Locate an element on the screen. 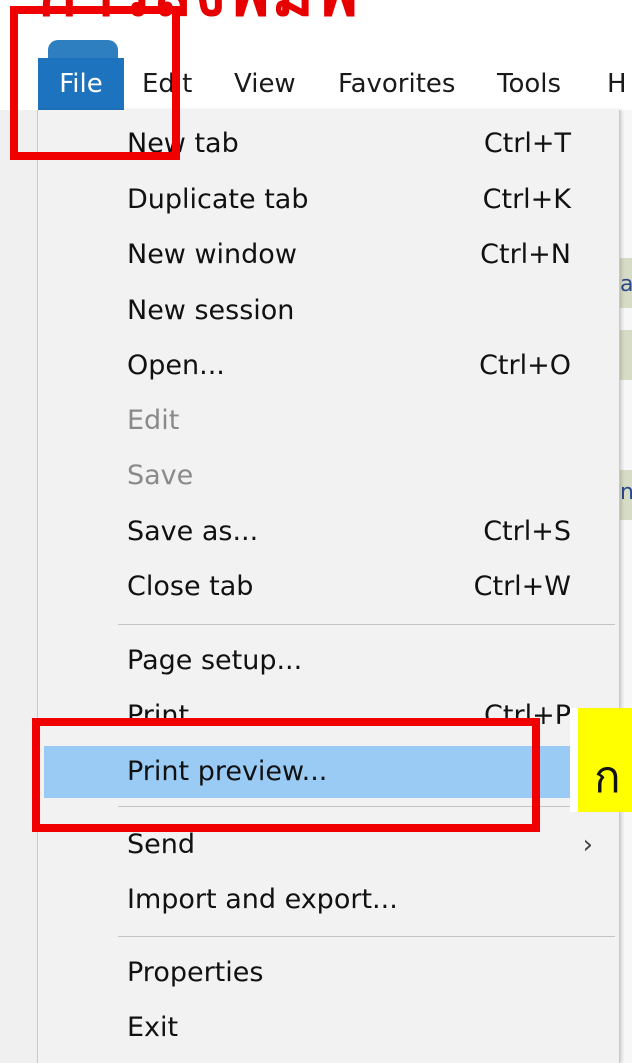 The width and height of the screenshot is (632, 1063). menu-item-close-tab: Close tab Ctrl+W is located at coordinates (328, 587).